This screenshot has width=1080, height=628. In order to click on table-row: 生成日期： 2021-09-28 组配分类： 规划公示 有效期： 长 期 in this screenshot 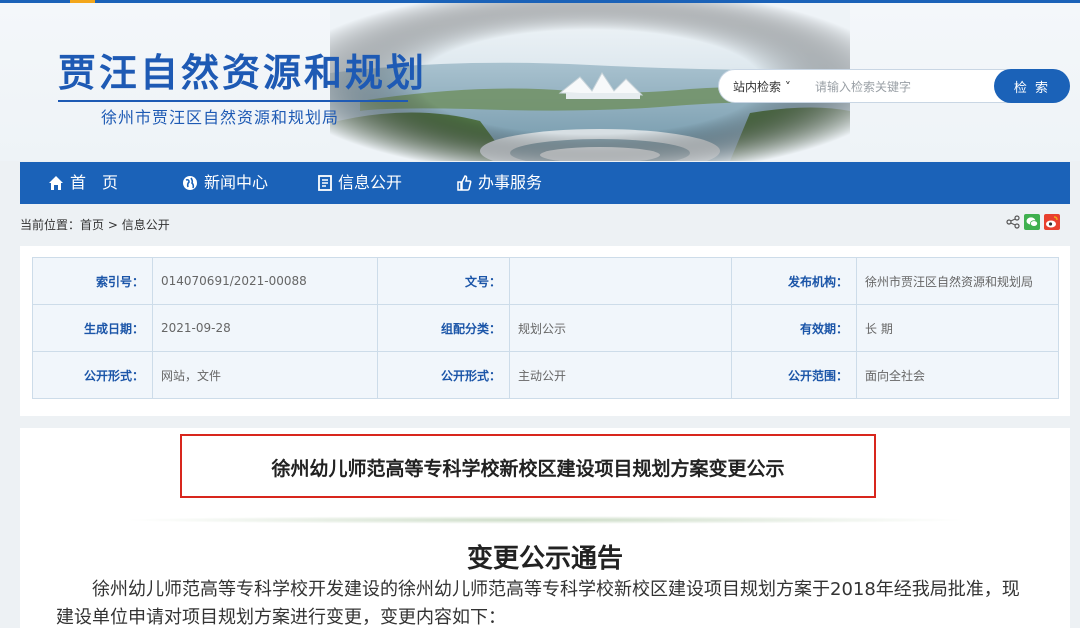, I will do `click(545, 328)`.